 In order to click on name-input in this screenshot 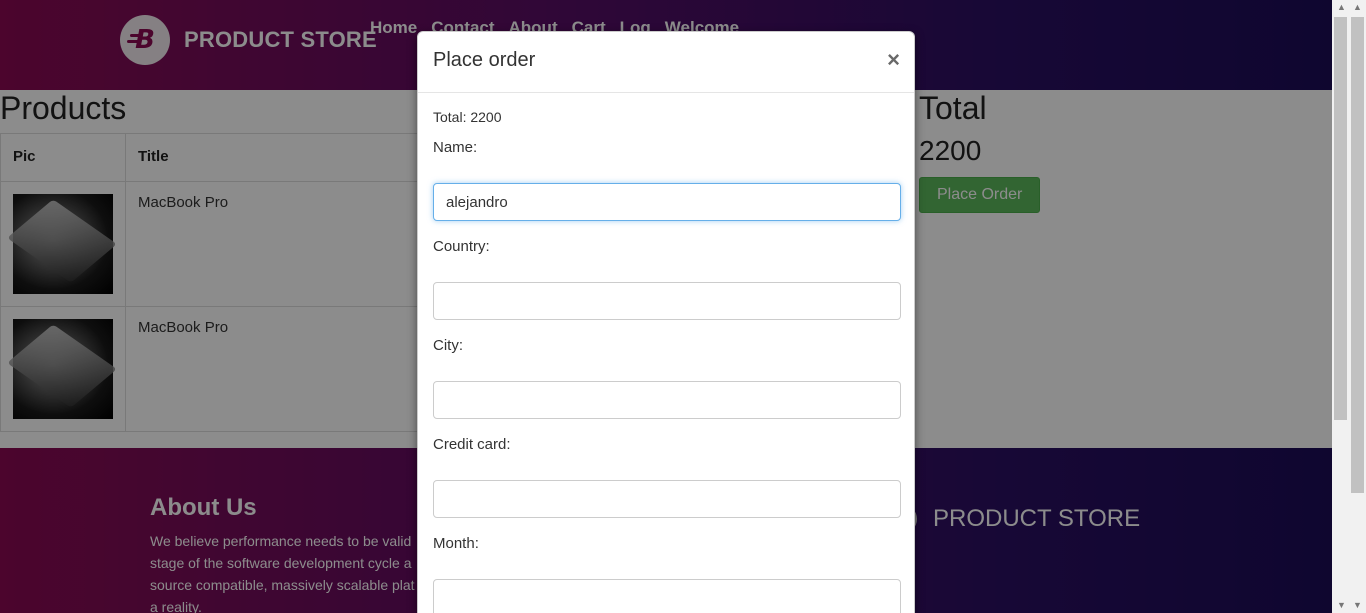, I will do `click(667, 202)`.